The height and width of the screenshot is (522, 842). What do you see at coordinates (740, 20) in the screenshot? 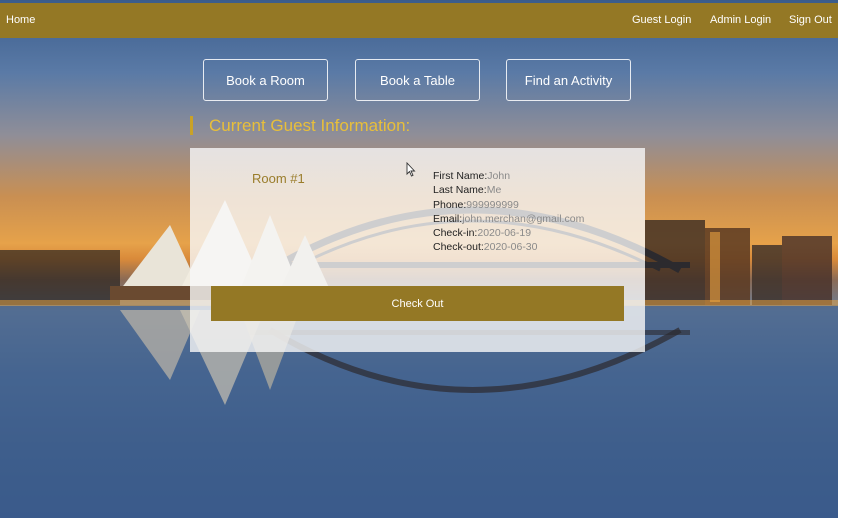
I see `nav-admin-login-link: Admin Login` at bounding box center [740, 20].